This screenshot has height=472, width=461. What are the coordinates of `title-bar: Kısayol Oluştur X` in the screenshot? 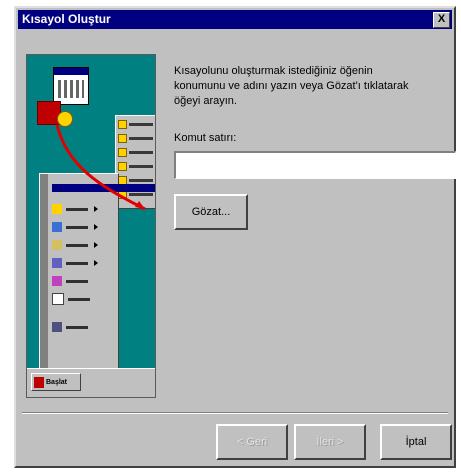 It's located at (235, 19).